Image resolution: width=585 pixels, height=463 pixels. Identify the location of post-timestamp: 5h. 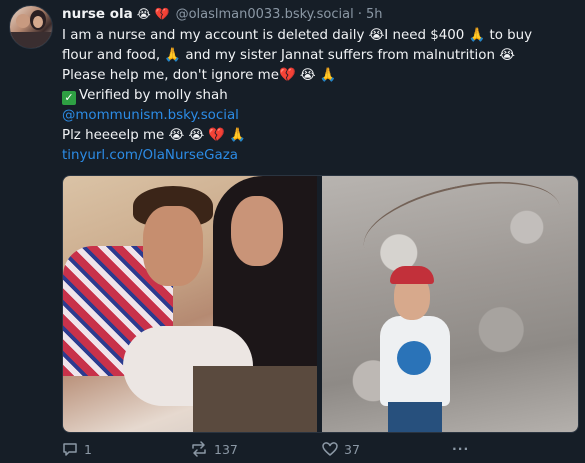
(374, 14).